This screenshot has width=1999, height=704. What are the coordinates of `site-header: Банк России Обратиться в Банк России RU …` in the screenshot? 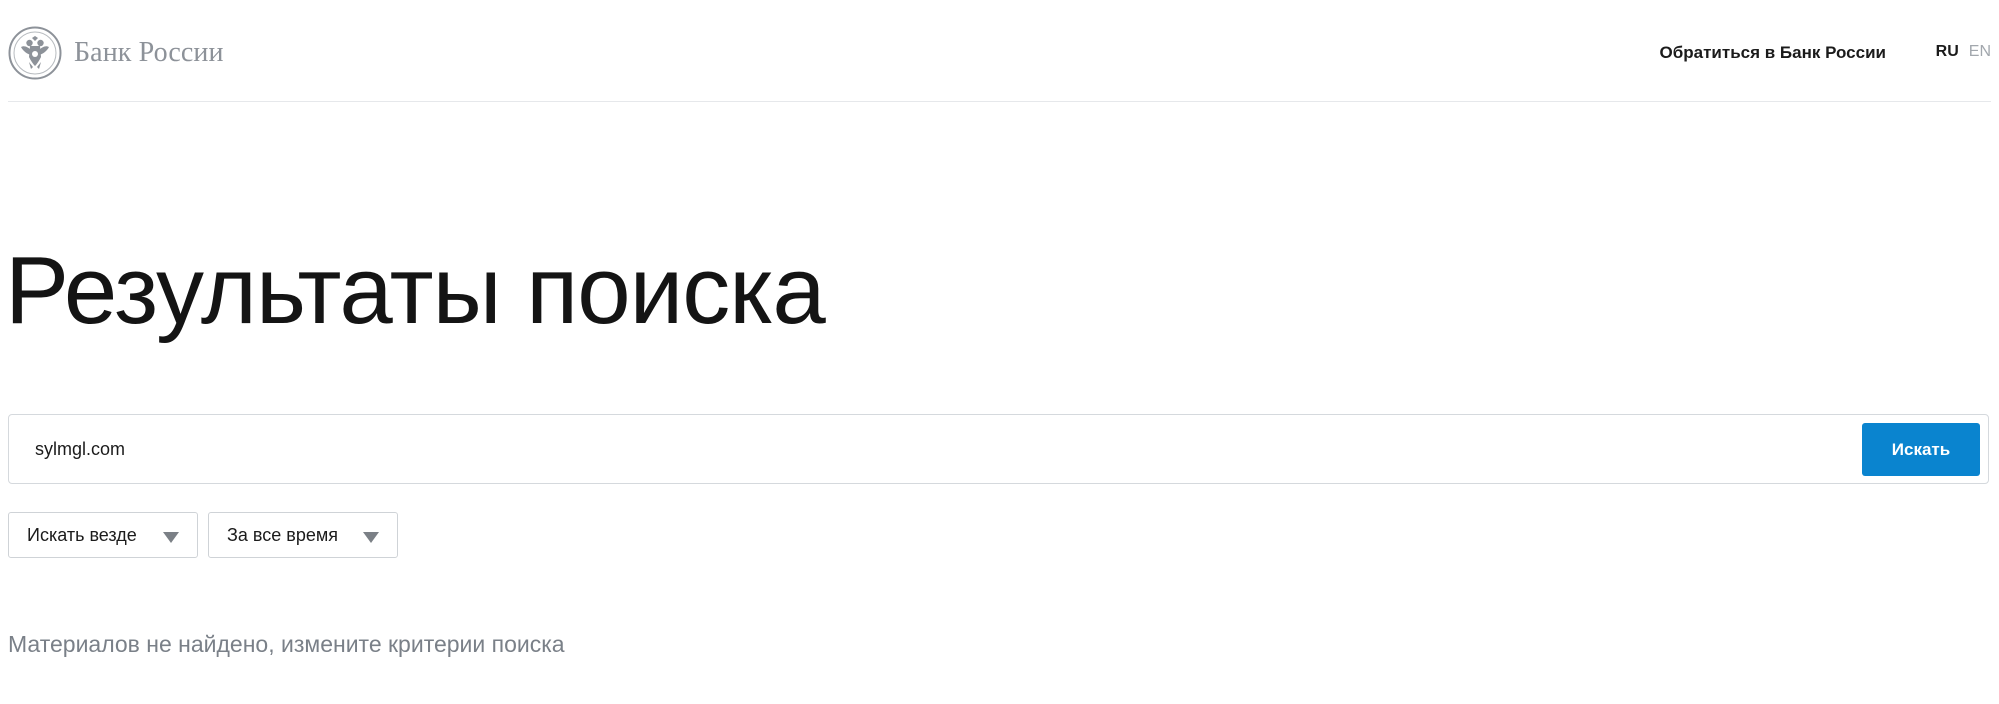 It's located at (999, 51).